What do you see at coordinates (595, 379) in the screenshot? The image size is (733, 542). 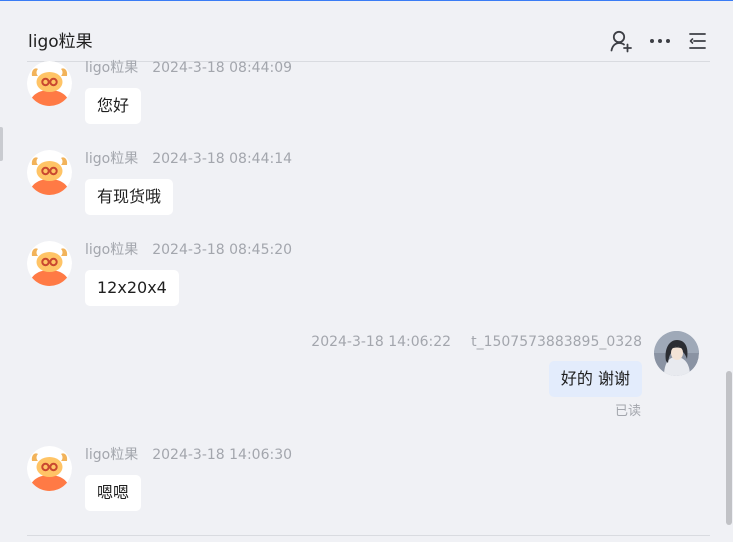 I see `message-bubble: 好的 谢谢` at bounding box center [595, 379].